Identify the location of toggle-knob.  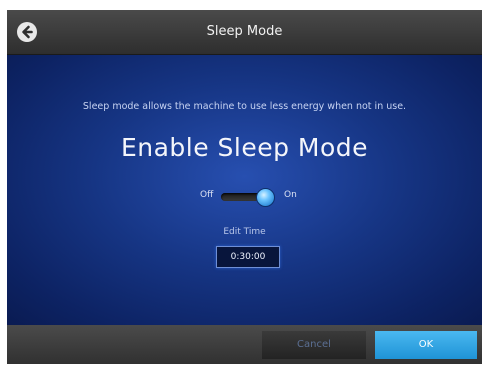
(265, 197).